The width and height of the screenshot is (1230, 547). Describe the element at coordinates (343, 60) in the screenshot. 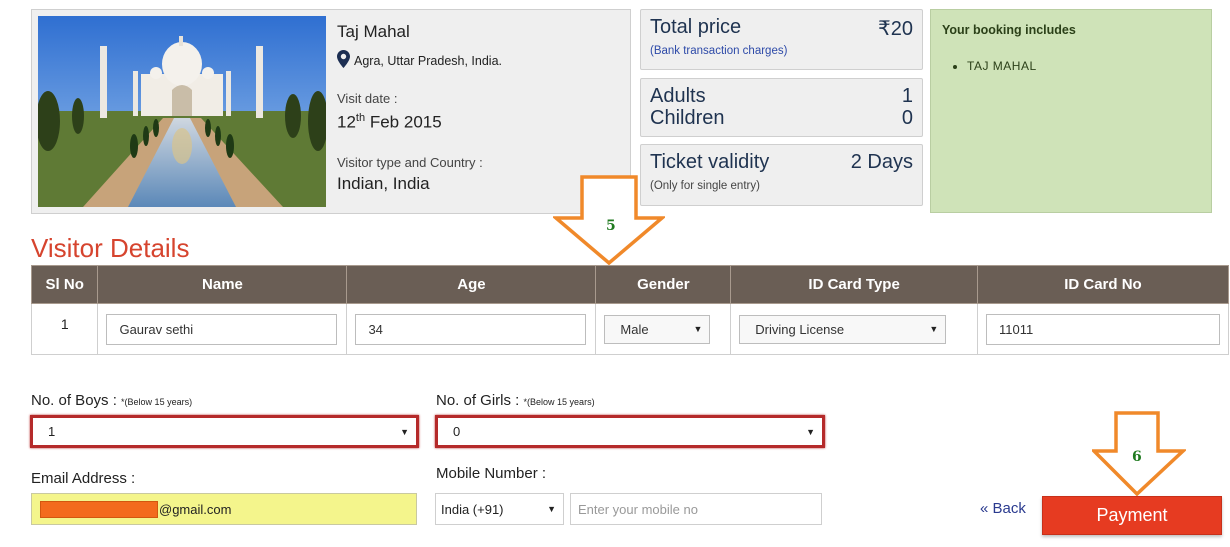

I see `map-pin-icon` at that location.